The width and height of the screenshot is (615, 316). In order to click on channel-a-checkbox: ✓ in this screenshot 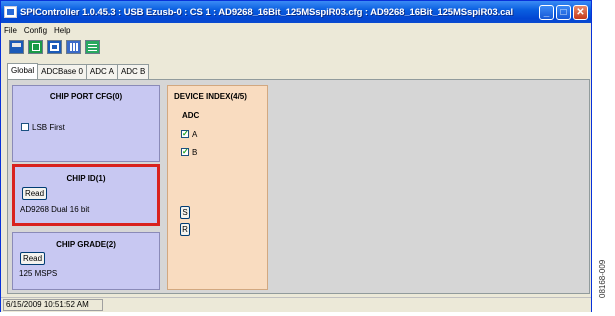, I will do `click(185, 134)`.